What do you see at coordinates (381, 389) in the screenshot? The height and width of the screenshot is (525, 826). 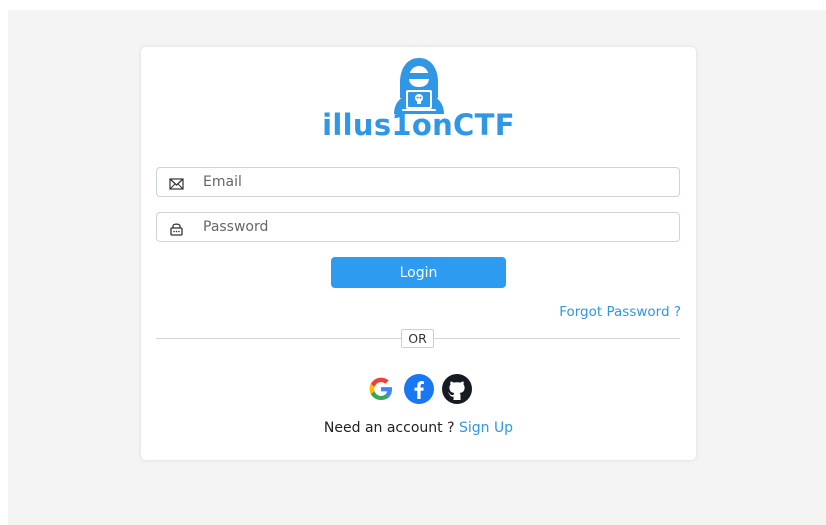 I see `google-icon` at bounding box center [381, 389].